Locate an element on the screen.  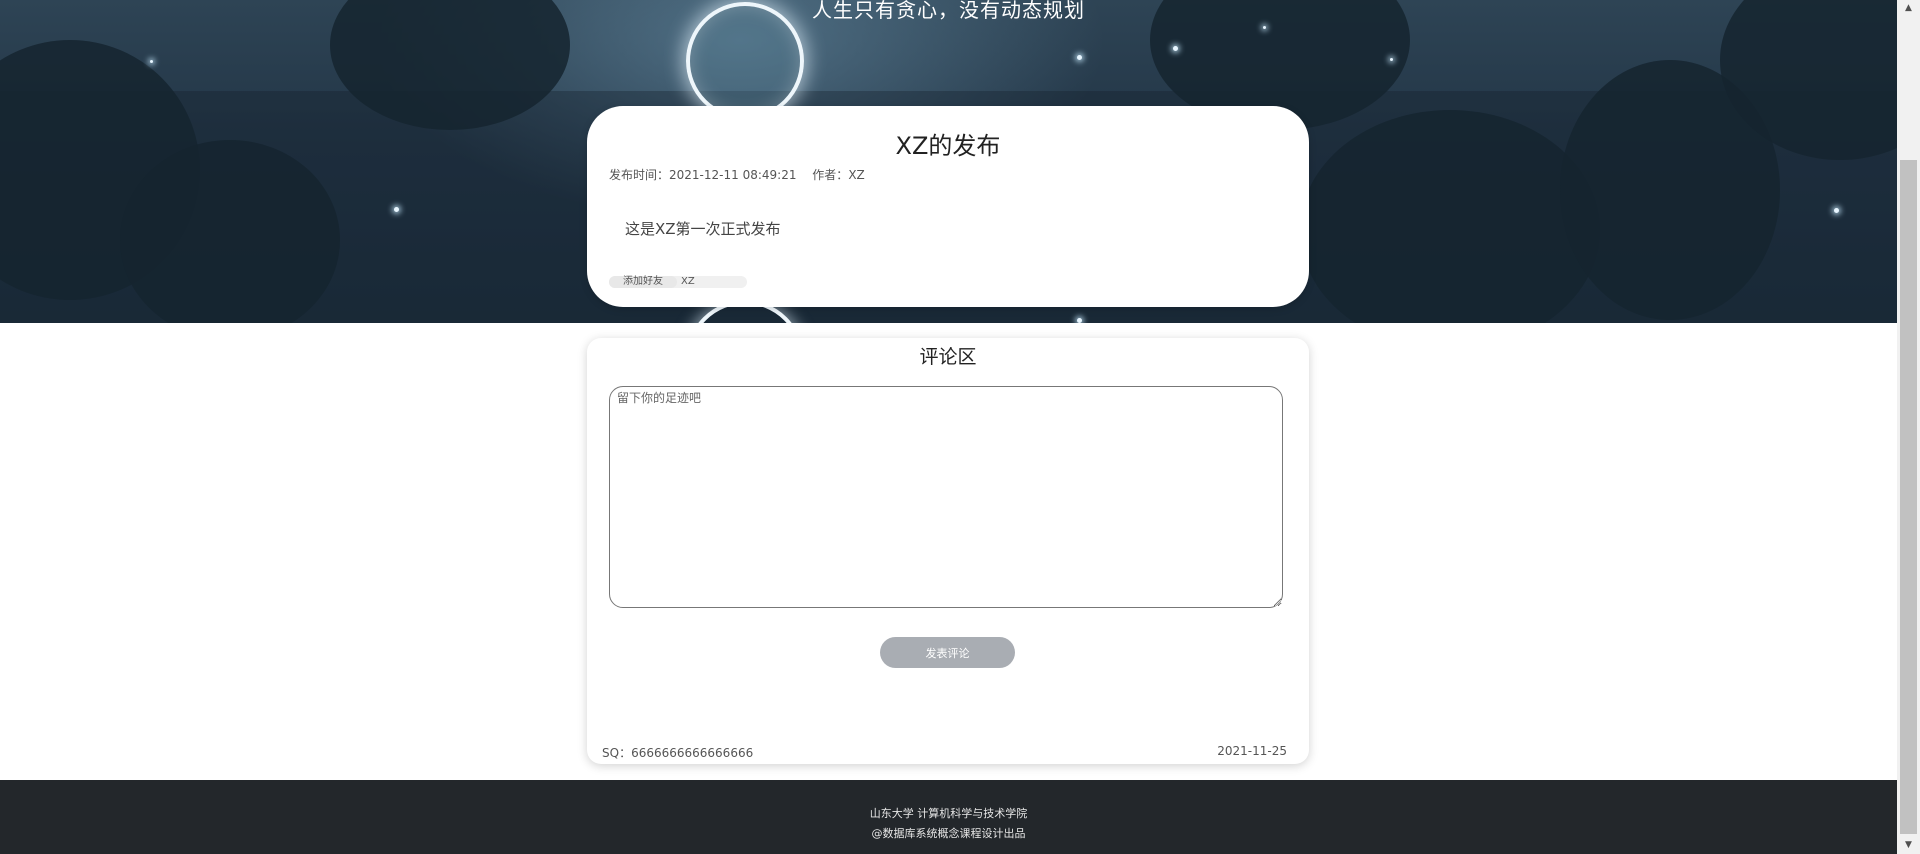
publish-time: 发布时间：2021-12-11 08:49:21 is located at coordinates (702, 175).